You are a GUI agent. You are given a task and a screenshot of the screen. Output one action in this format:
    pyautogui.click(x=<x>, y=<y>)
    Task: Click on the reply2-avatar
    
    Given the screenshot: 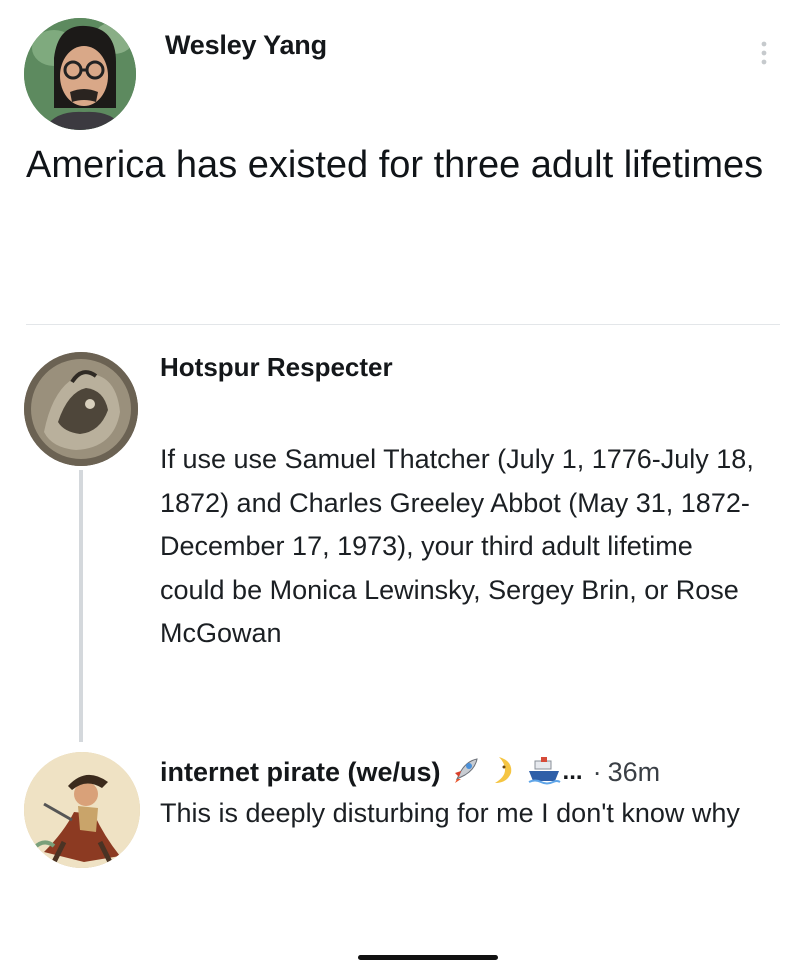 What is the action you would take?
    pyautogui.click(x=82, y=810)
    